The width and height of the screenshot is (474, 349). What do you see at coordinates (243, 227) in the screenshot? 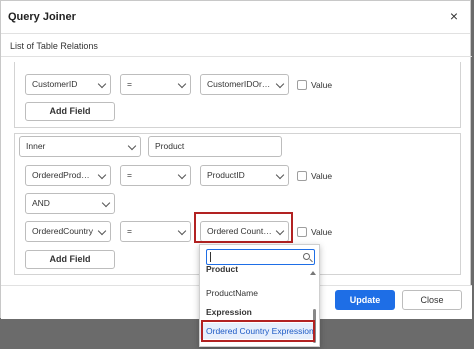
I see `highlight-box` at bounding box center [243, 227].